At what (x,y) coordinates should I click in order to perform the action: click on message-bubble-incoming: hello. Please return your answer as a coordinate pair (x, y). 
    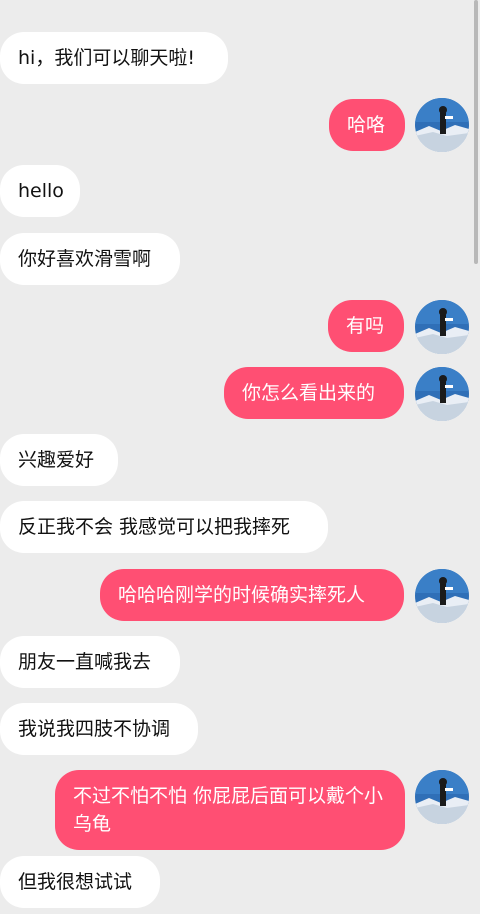
    Looking at the image, I should click on (40, 191).